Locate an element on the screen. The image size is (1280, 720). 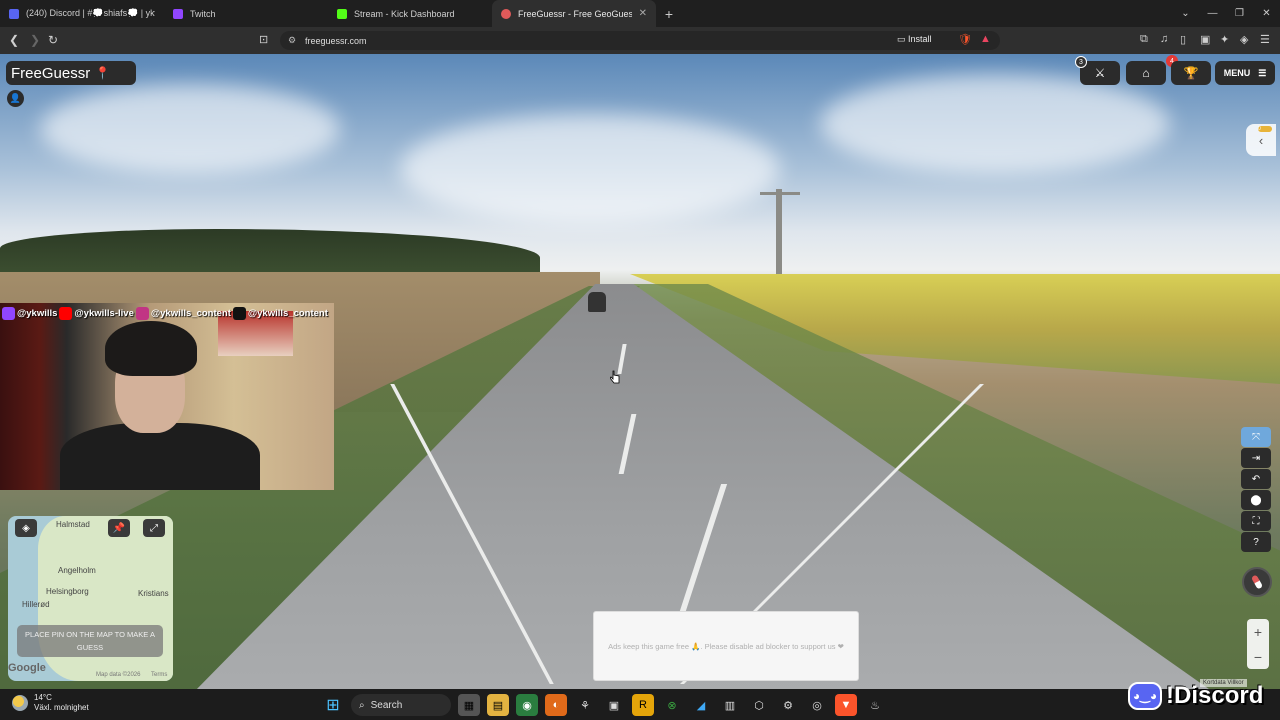
distant-car is located at coordinates (597, 302).